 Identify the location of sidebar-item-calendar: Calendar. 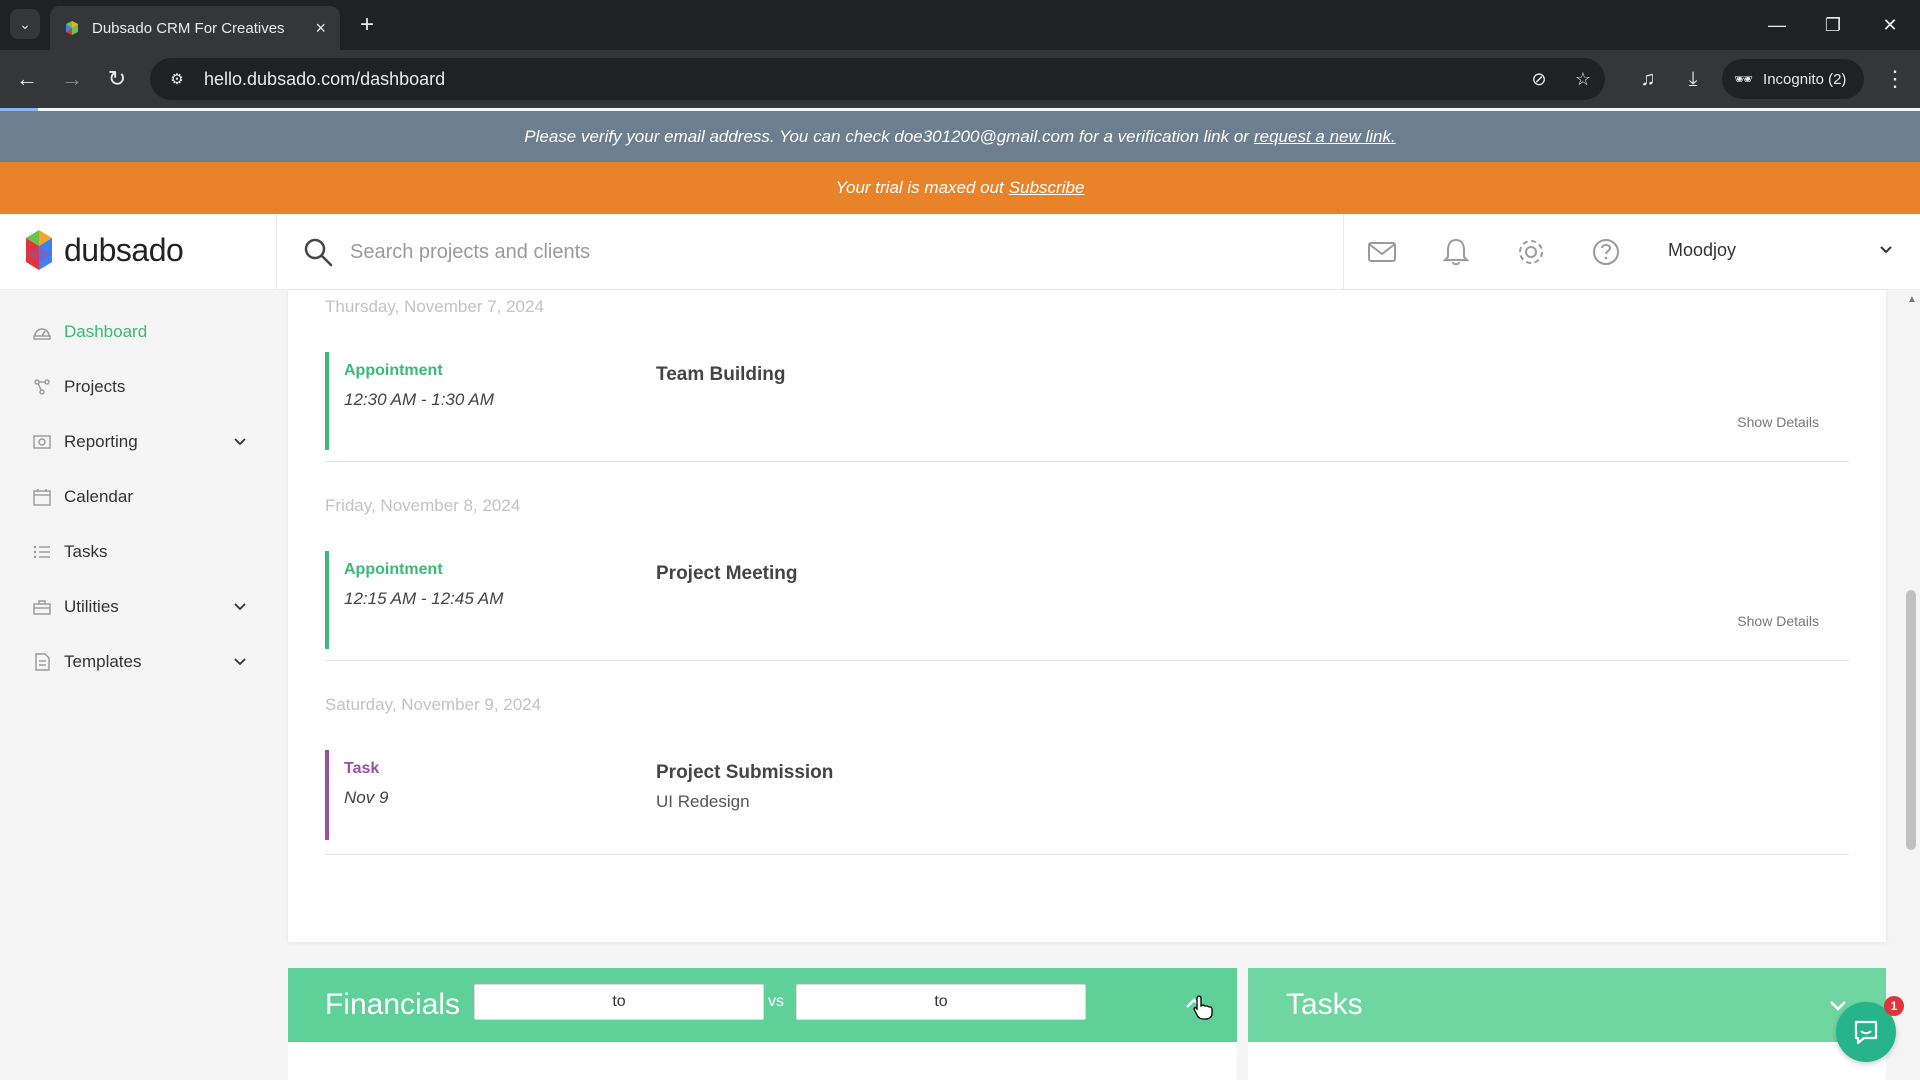
(139, 497).